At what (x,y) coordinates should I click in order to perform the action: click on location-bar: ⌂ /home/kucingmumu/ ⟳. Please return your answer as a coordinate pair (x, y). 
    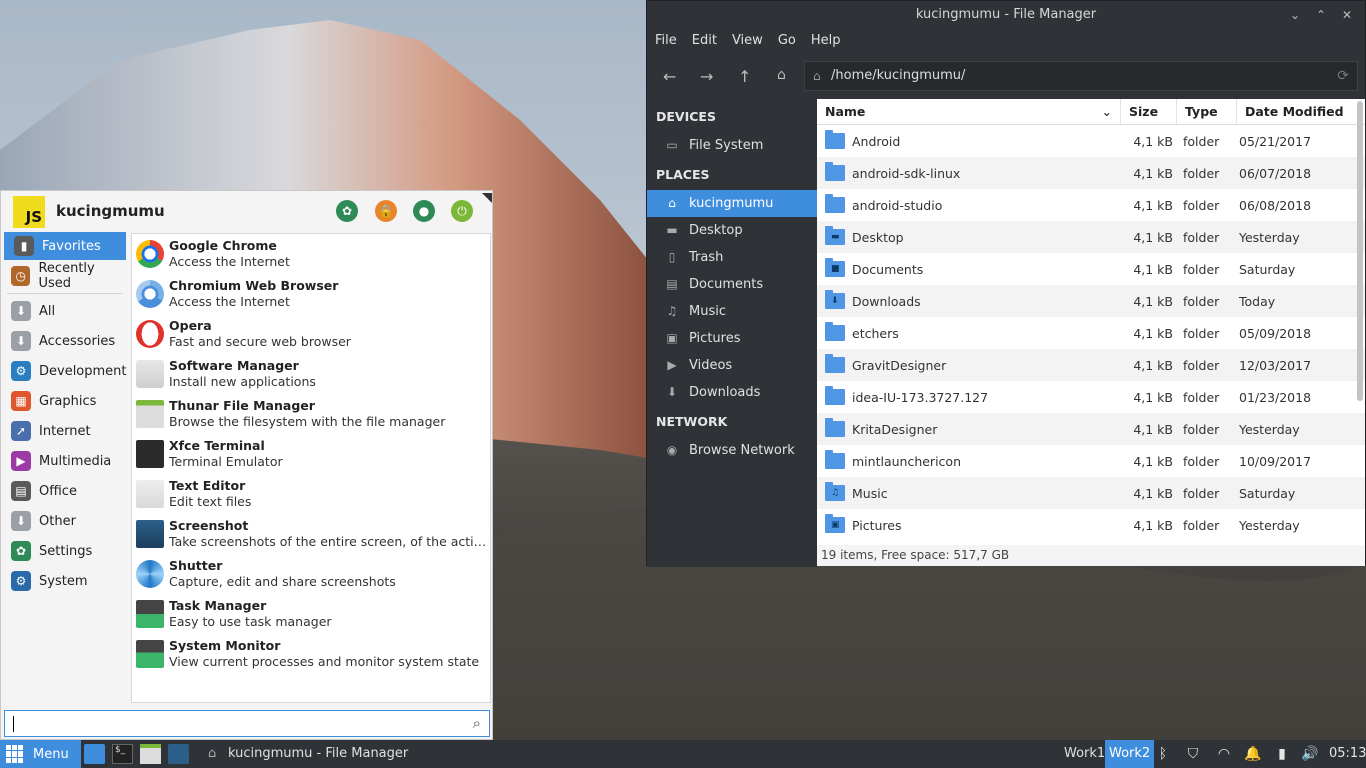
    Looking at the image, I should click on (1081, 76).